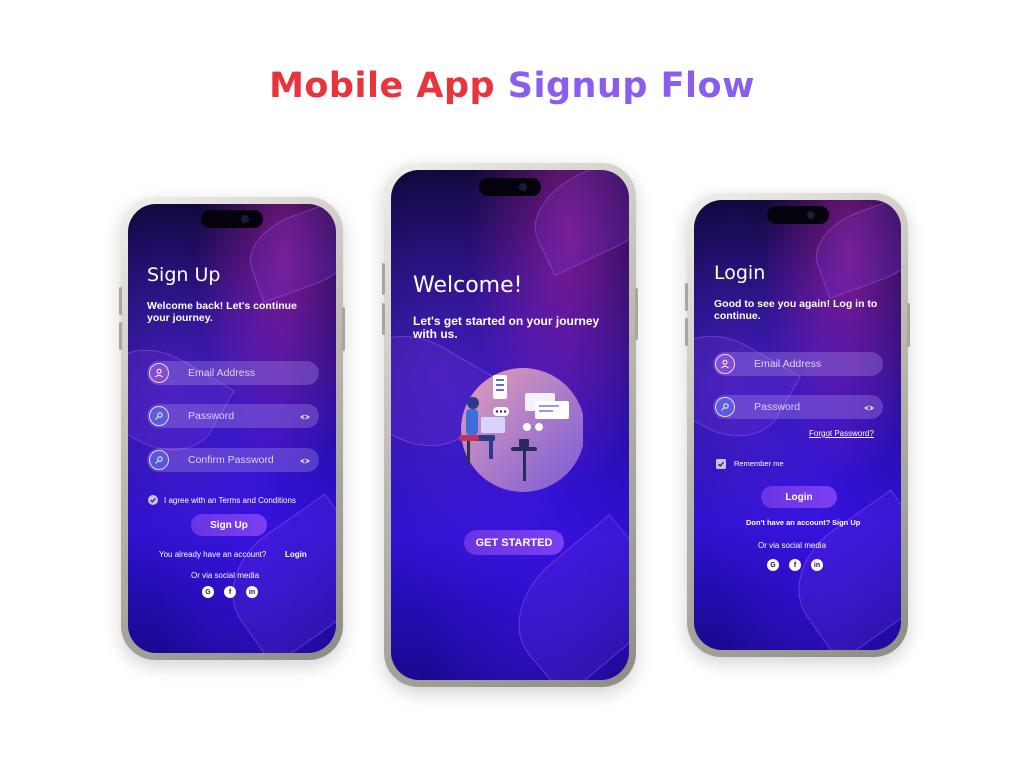  Describe the element at coordinates (229, 525) in the screenshot. I see `signup-button: Sign Up` at that location.